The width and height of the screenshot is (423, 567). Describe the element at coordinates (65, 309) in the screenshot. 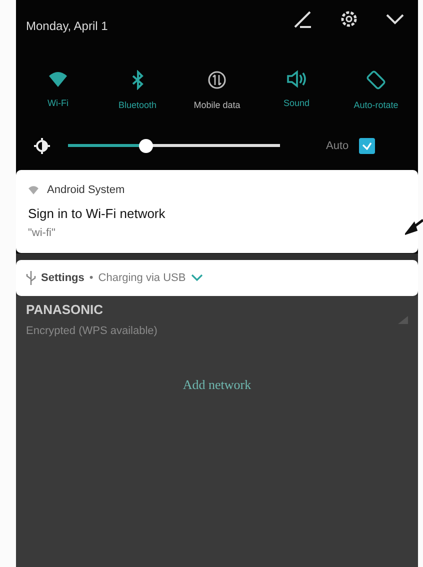

I see `network-name: PANASONIC` at that location.